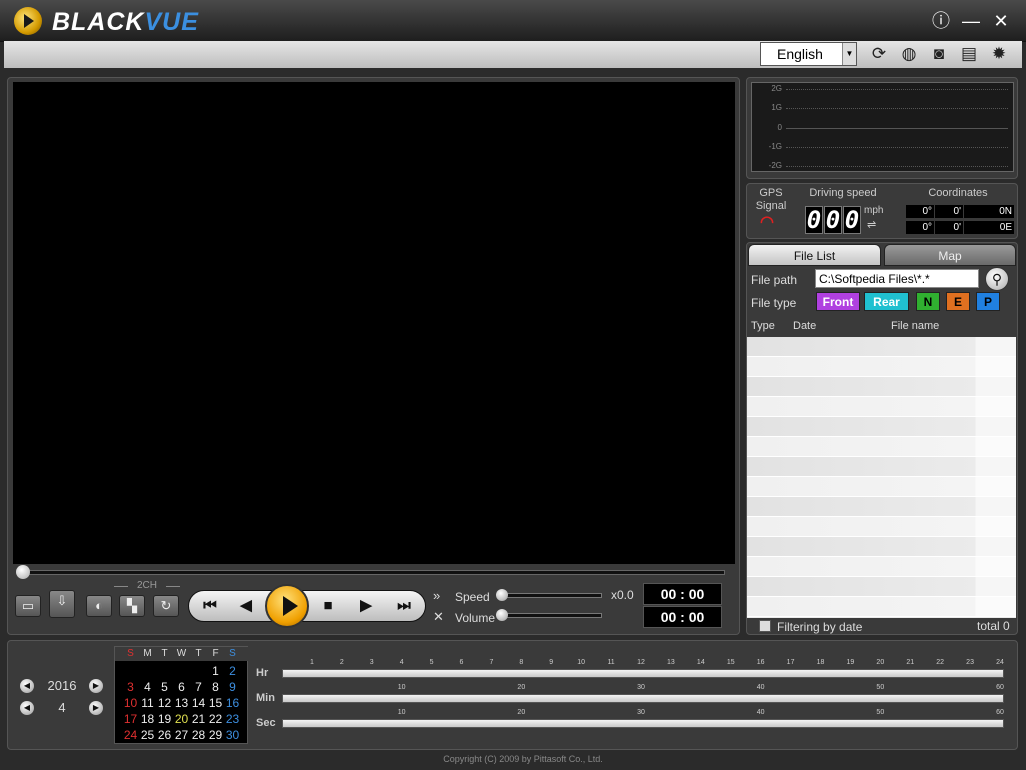 Image resolution: width=1026 pixels, height=770 pixels. I want to click on second-timeline, so click(643, 723).